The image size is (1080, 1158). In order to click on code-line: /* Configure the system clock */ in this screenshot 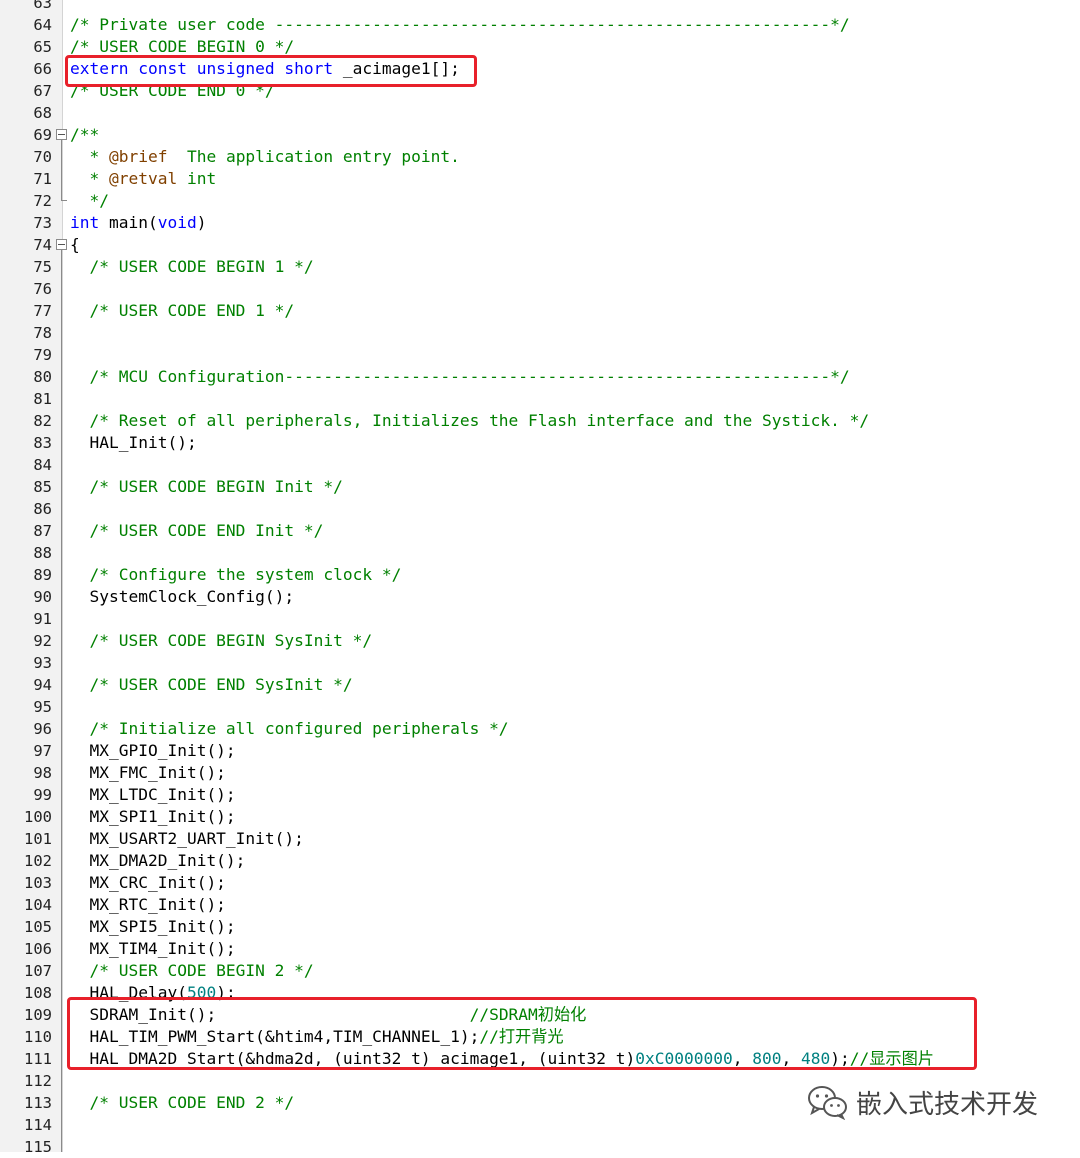, I will do `click(235, 575)`.